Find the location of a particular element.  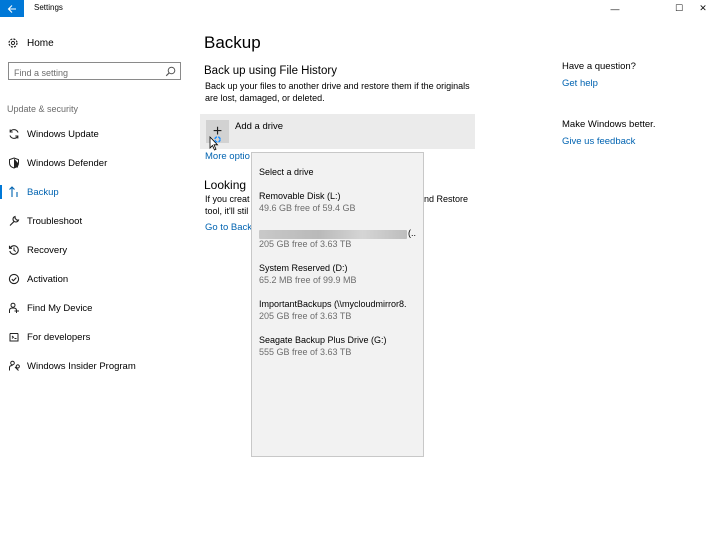

sidebar-item-windows-defender: Windows Defender is located at coordinates (98, 163).